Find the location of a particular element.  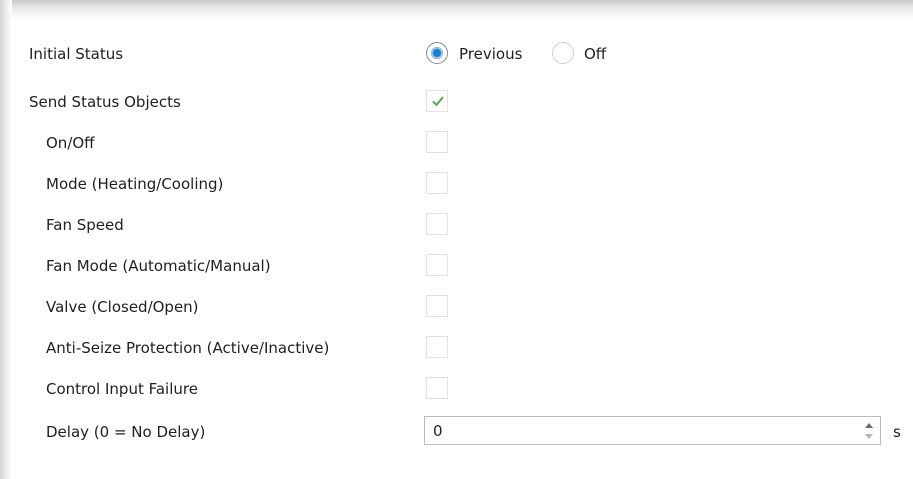

radio-off-label: Off is located at coordinates (595, 54).